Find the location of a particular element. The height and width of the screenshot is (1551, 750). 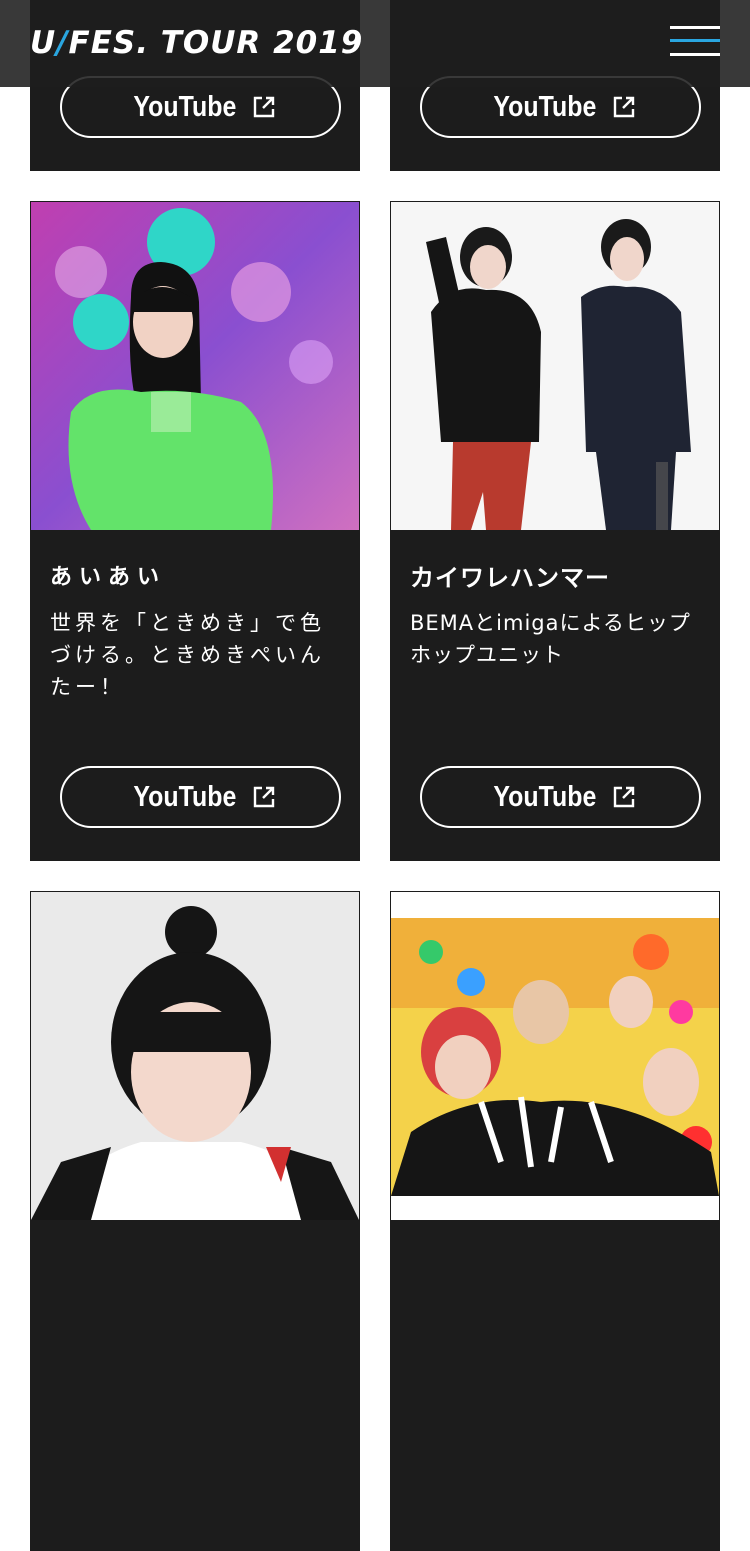

artist-name: カイワレハンマー is located at coordinates (510, 578).